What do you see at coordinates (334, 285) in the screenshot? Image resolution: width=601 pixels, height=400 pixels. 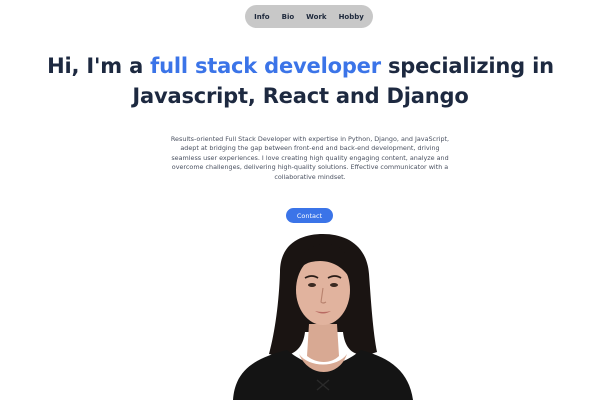 I see `portrait-eye-right` at bounding box center [334, 285].